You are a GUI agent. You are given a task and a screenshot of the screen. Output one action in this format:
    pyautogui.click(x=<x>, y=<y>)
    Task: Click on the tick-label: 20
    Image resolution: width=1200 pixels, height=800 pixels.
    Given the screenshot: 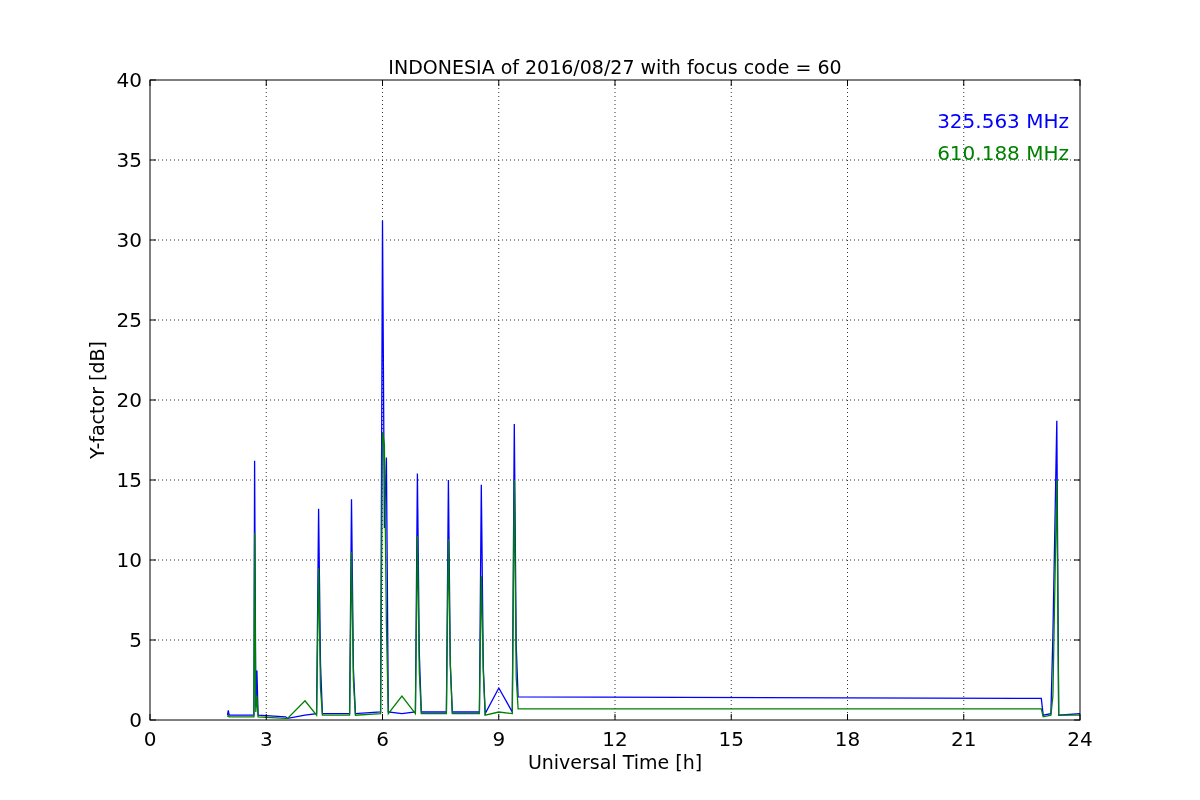 What is the action you would take?
    pyautogui.click(x=129, y=400)
    